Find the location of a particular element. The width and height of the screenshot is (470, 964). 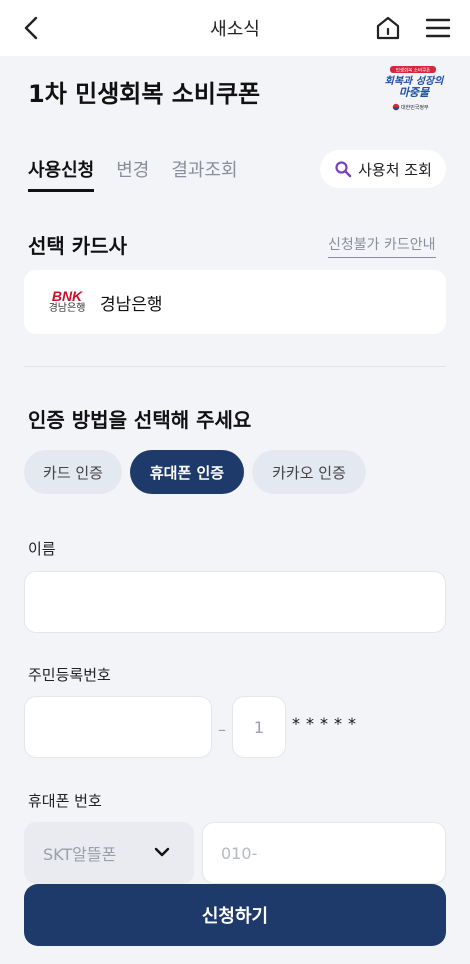

tab-bar: 사용신청 변경 결과조회 is located at coordinates (133, 174).